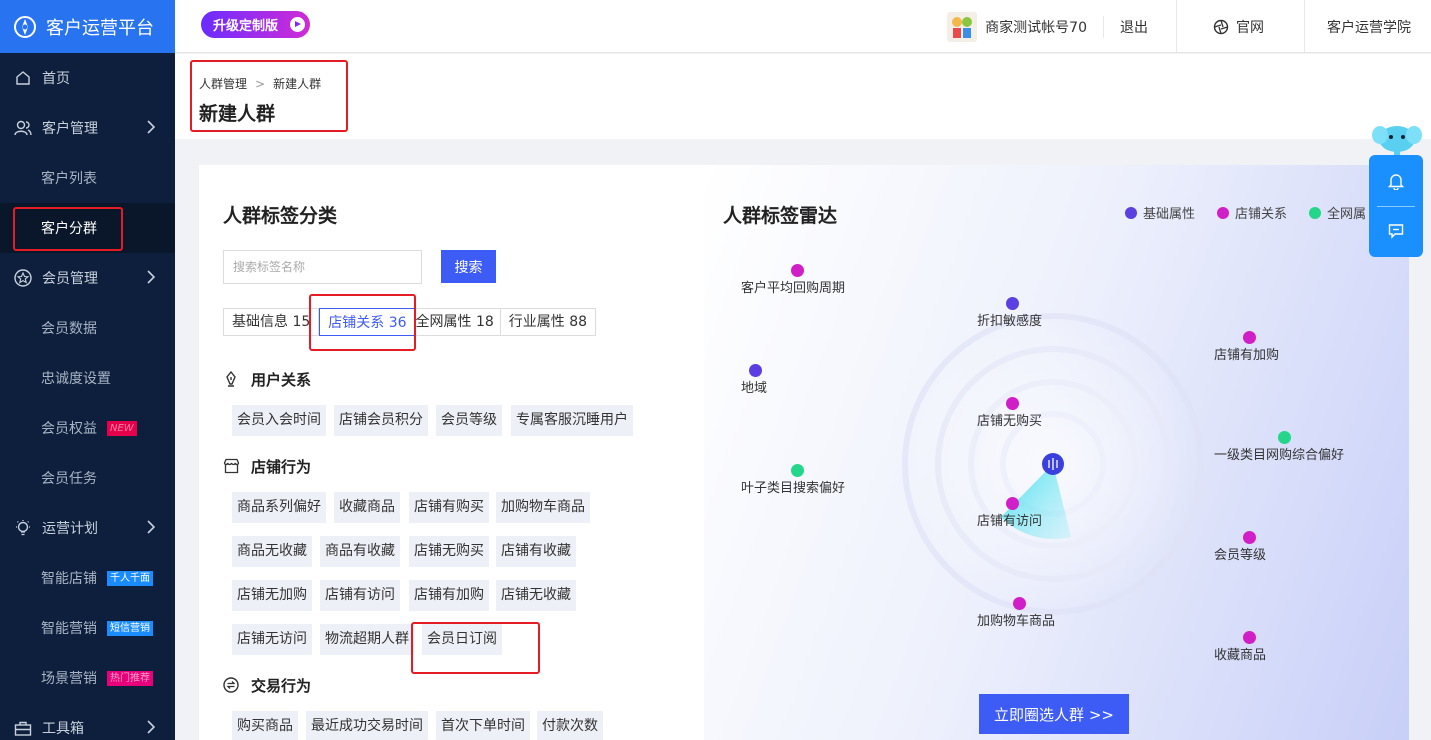  I want to click on sidebar-item-customer-management: 客户管理, so click(87, 128).